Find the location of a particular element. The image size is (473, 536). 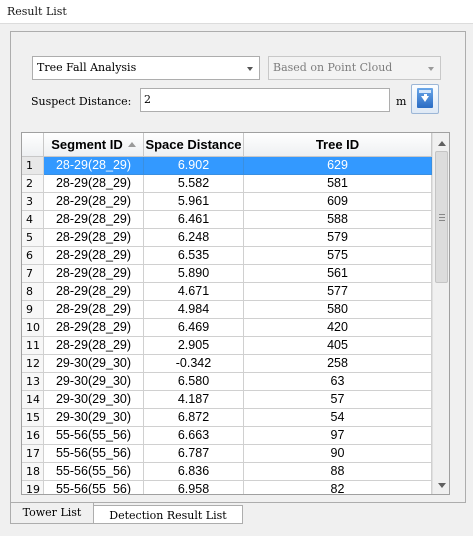

row-number: 1 is located at coordinates (33, 166).